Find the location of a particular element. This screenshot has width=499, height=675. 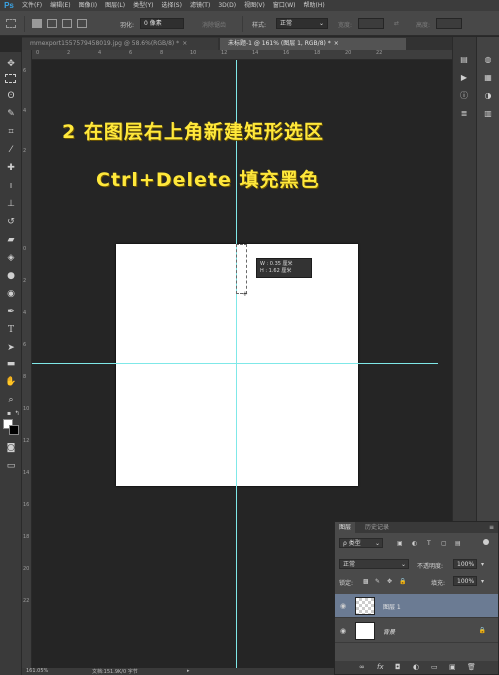

menu-select: 选择(S) is located at coordinates (171, 5).